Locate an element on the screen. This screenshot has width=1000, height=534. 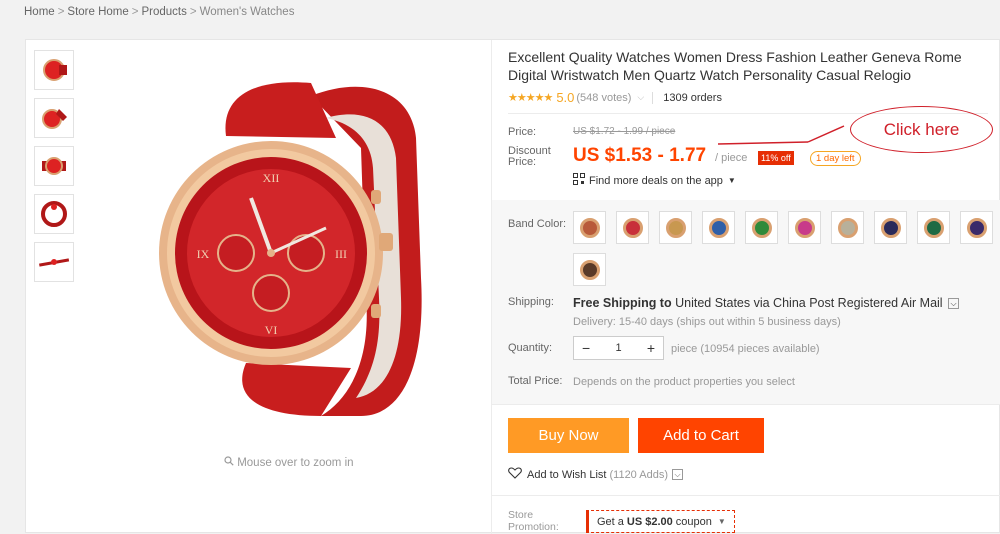
thumbnail-list is located at coordinates (54, 170).